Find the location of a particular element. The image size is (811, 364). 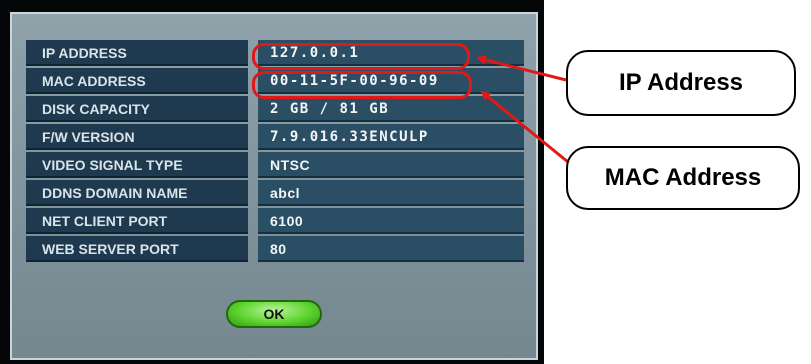

ddns-domain-name-label: DDNS DOMAIN NAME is located at coordinates (137, 193).